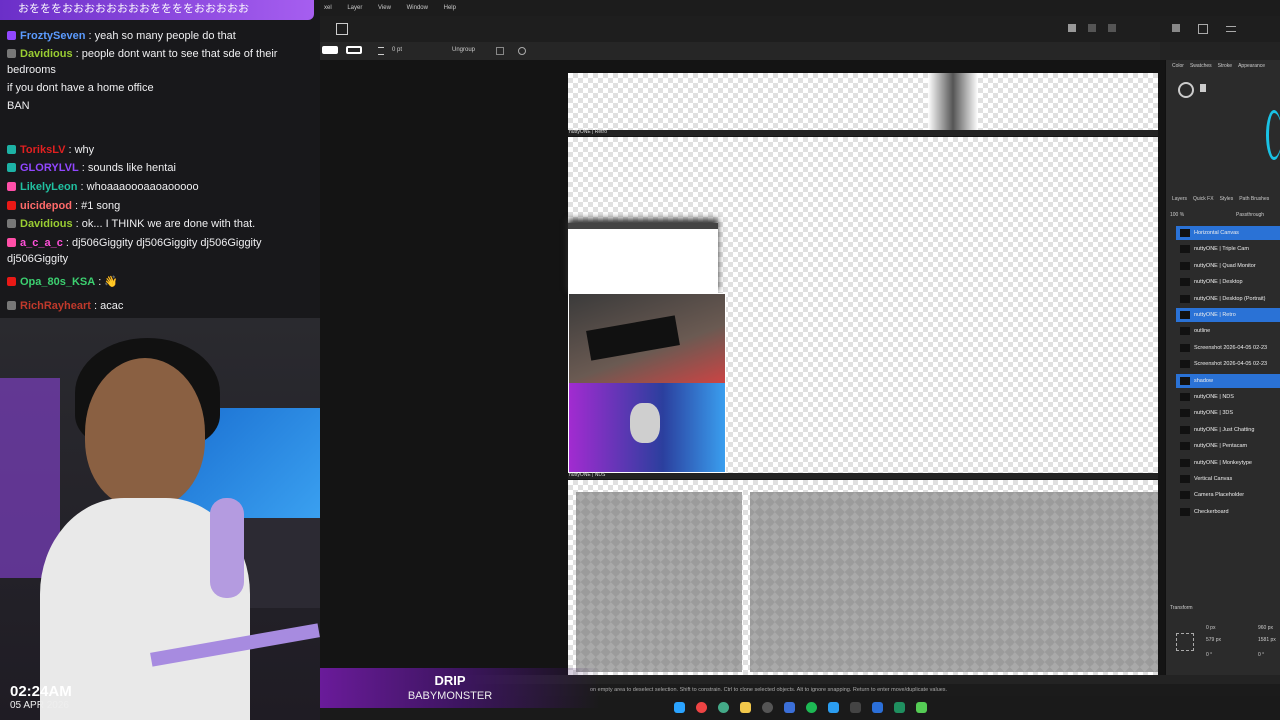  Describe the element at coordinates (1228, 249) in the screenshot. I see `layer-row: nuttyONE | Triple Cam` at that location.